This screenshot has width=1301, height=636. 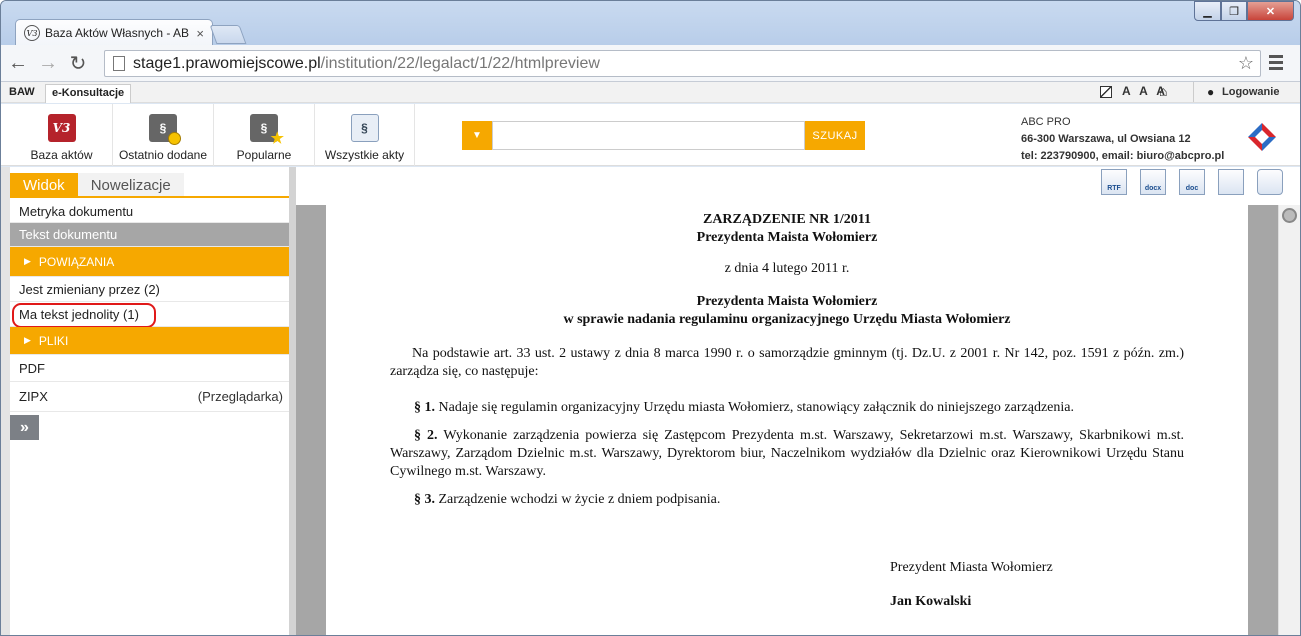 I want to click on browser-tab: V3 Baza Aktów Własnych - AB ×, so click(x=114, y=32).